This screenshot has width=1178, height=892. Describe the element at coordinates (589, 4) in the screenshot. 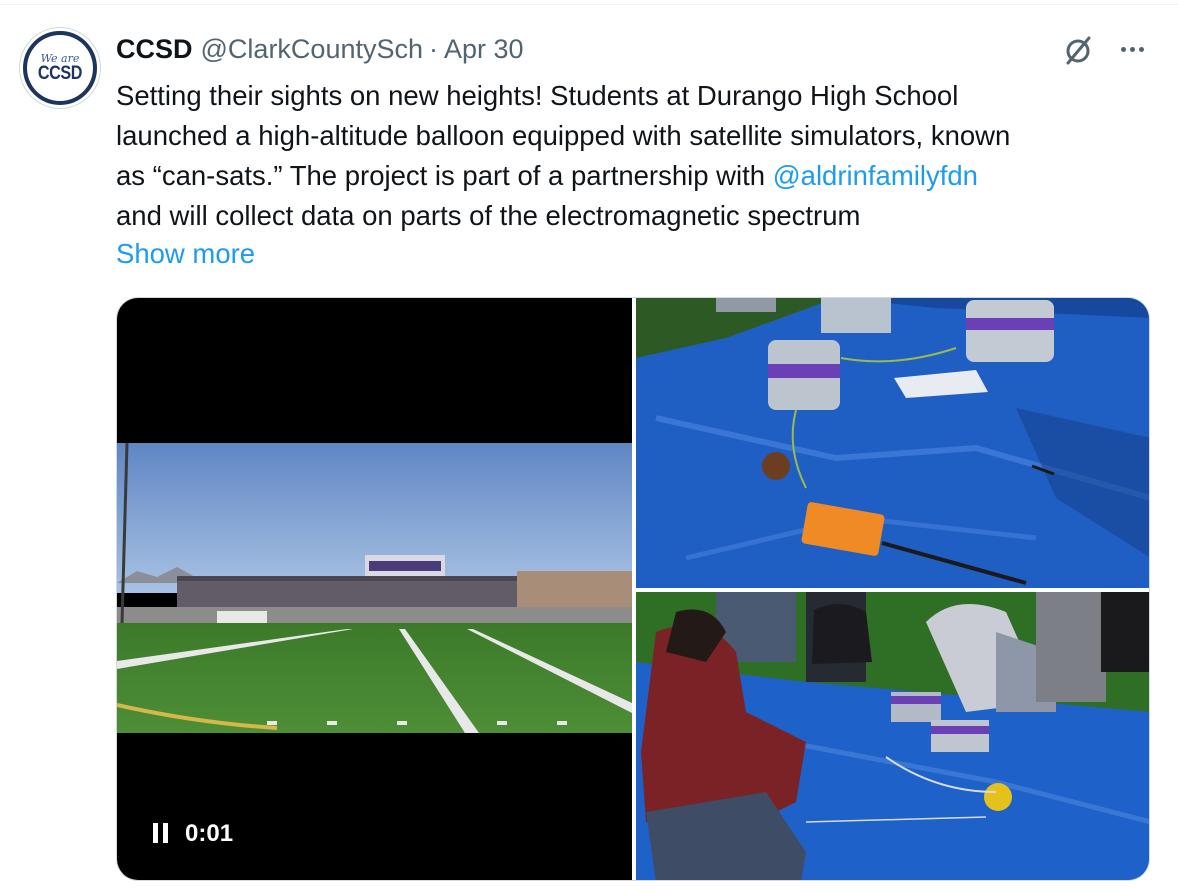

I see `top-divider` at that location.